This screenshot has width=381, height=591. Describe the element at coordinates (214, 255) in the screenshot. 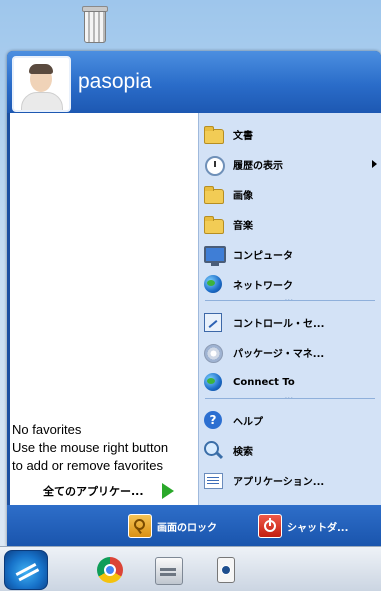

I see `computer-icon` at that location.